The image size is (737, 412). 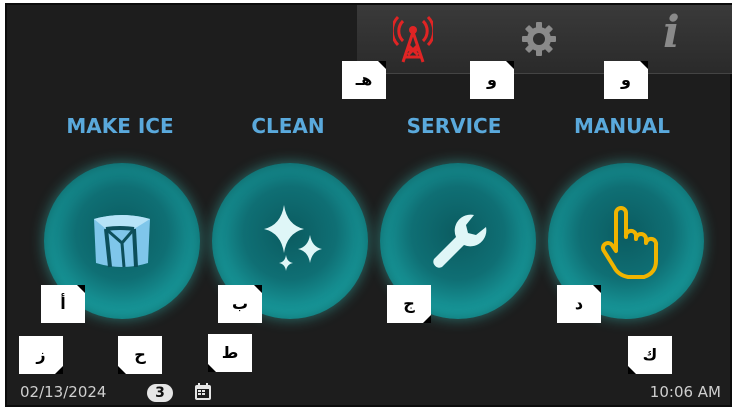 I want to click on date-display: 02/13/2024, so click(x=63, y=392).